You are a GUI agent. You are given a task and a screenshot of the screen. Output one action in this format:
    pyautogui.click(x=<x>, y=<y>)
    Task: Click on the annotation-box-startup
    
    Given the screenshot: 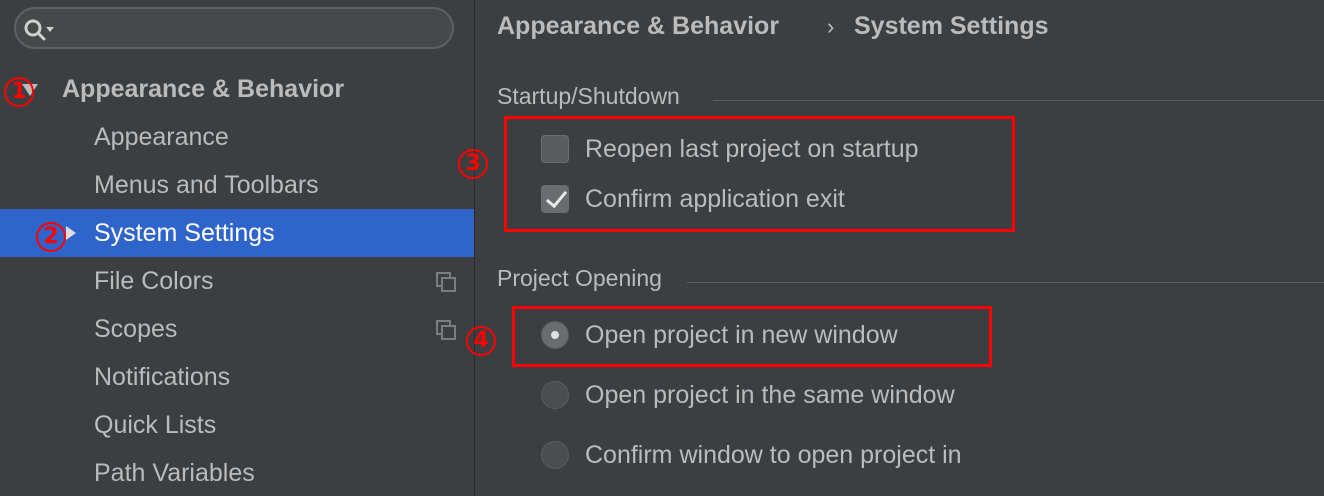 What is the action you would take?
    pyautogui.click(x=759, y=174)
    